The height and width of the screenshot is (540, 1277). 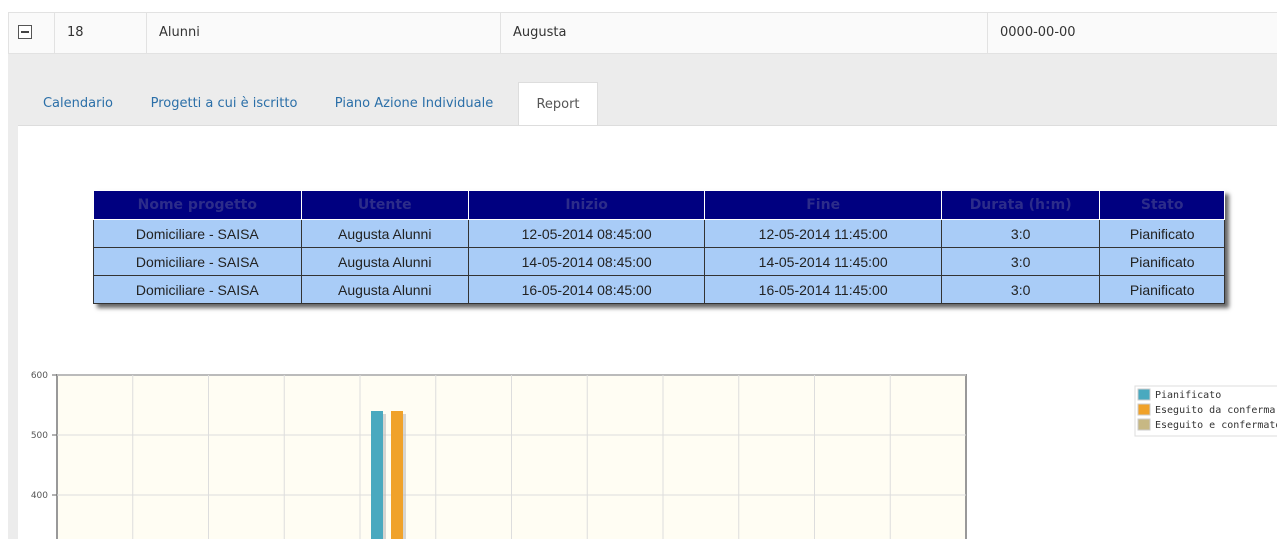 What do you see at coordinates (1216, 425) in the screenshot?
I see `legend-label: Eseguito e confermato` at bounding box center [1216, 425].